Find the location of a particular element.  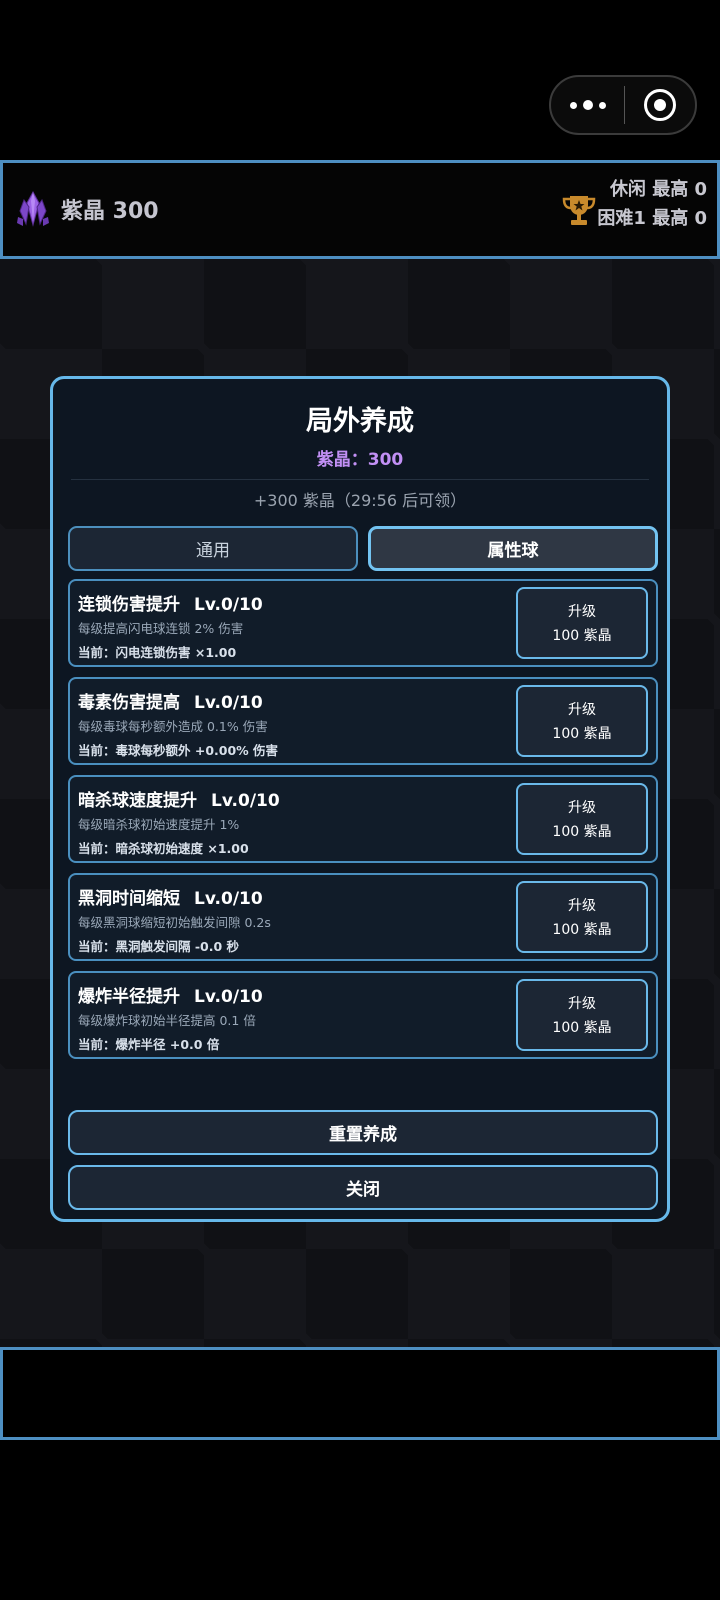

item-description: 每级暗杀球初始速度提升 1% is located at coordinates (159, 824).